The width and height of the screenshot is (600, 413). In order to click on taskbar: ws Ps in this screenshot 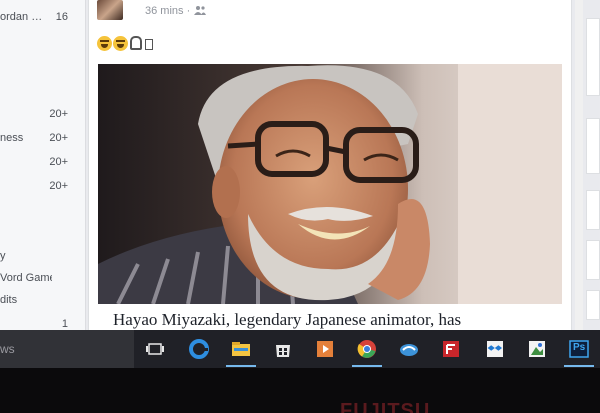, I will do `click(300, 349)`.